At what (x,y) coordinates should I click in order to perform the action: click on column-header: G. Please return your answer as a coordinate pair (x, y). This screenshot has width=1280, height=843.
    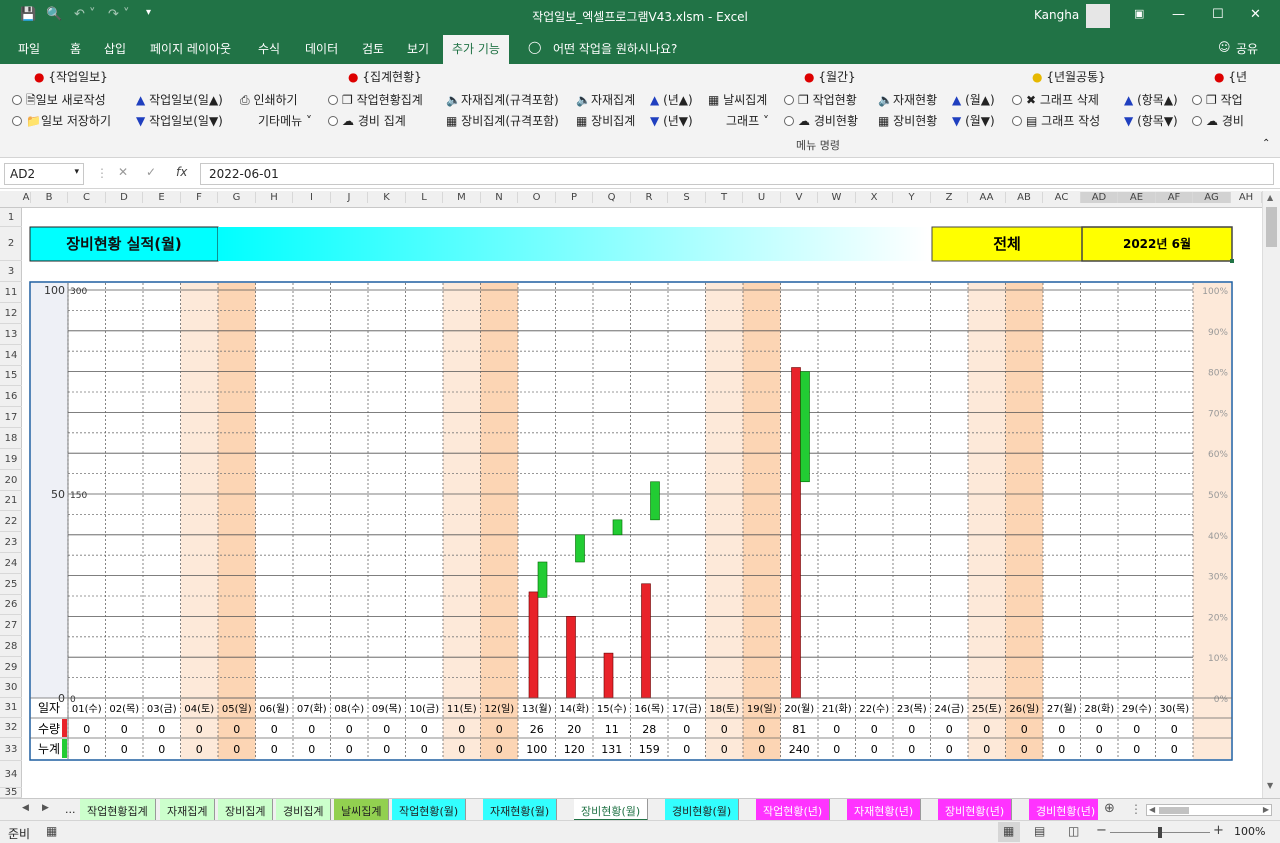
    Looking at the image, I should click on (237, 197).